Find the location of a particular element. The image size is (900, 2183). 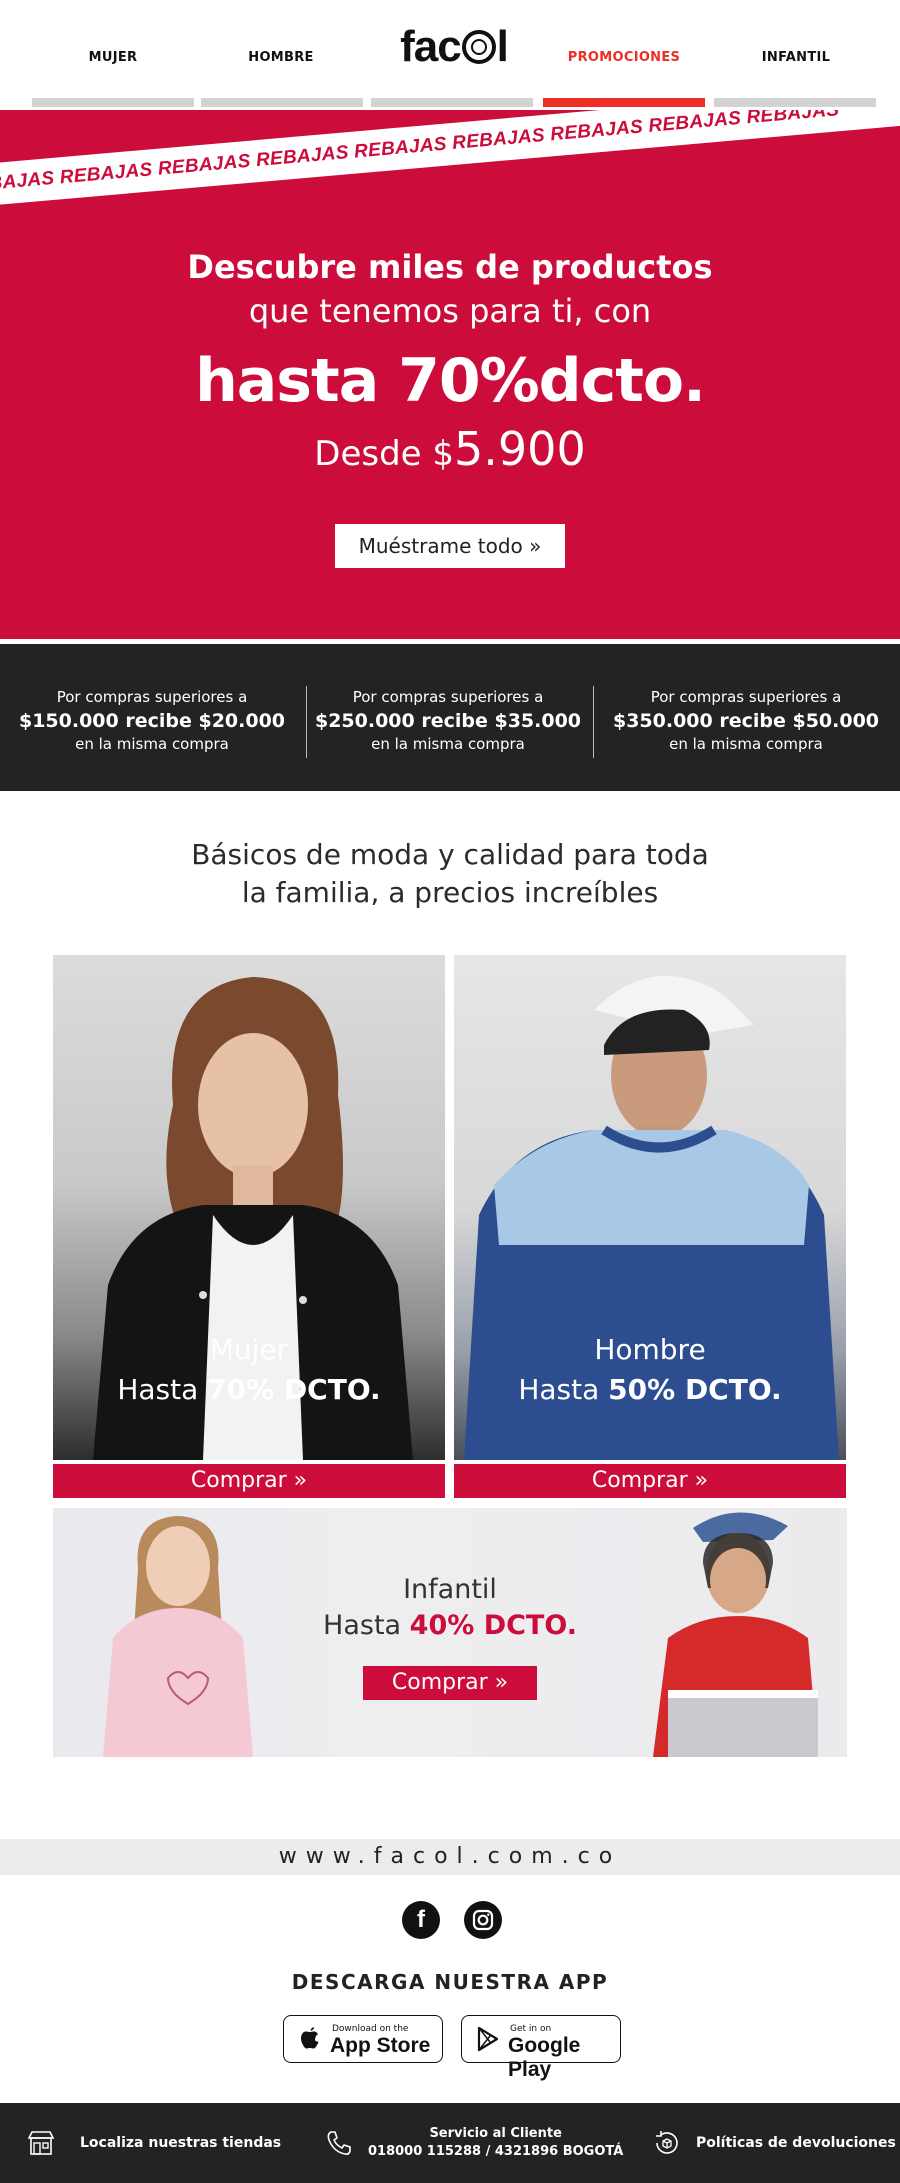

hombre-card-discount: Hasta 50% DCTO. is located at coordinates (650, 1389).